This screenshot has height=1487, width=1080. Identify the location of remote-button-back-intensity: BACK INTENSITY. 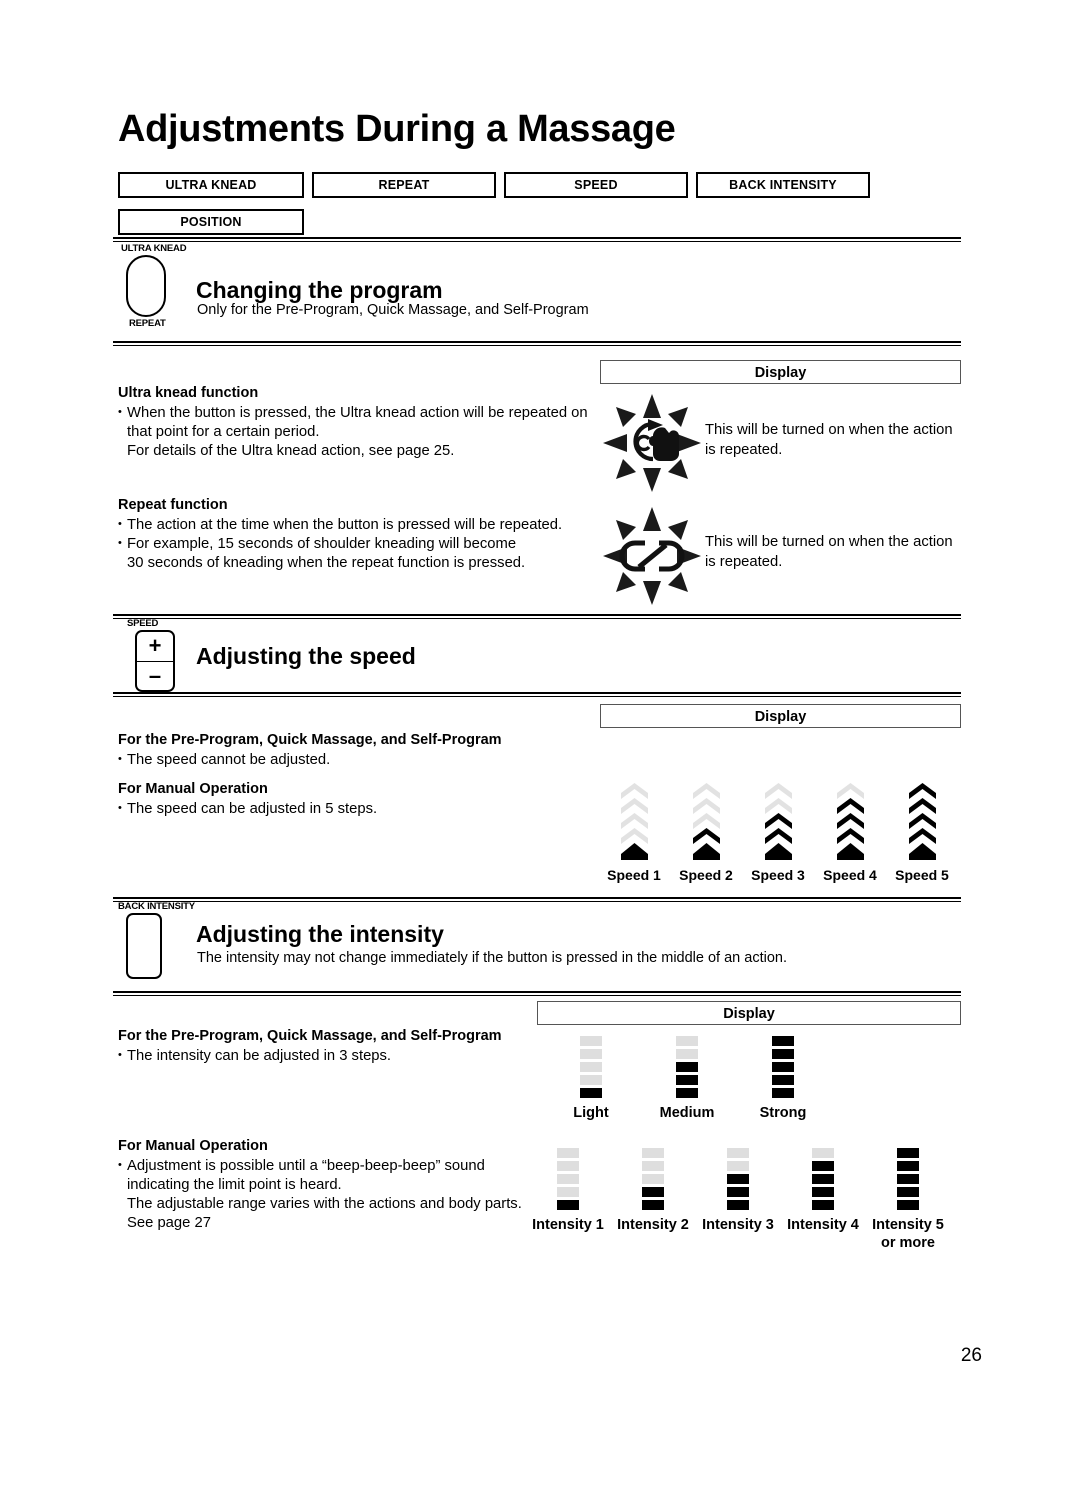
(156, 940).